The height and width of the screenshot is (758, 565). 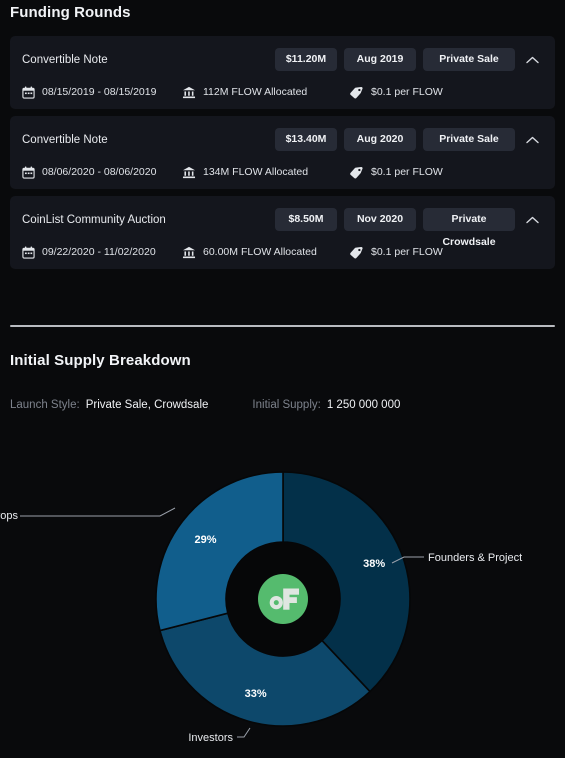 I want to click on round-date-pill: Aug 2020, so click(x=380, y=139).